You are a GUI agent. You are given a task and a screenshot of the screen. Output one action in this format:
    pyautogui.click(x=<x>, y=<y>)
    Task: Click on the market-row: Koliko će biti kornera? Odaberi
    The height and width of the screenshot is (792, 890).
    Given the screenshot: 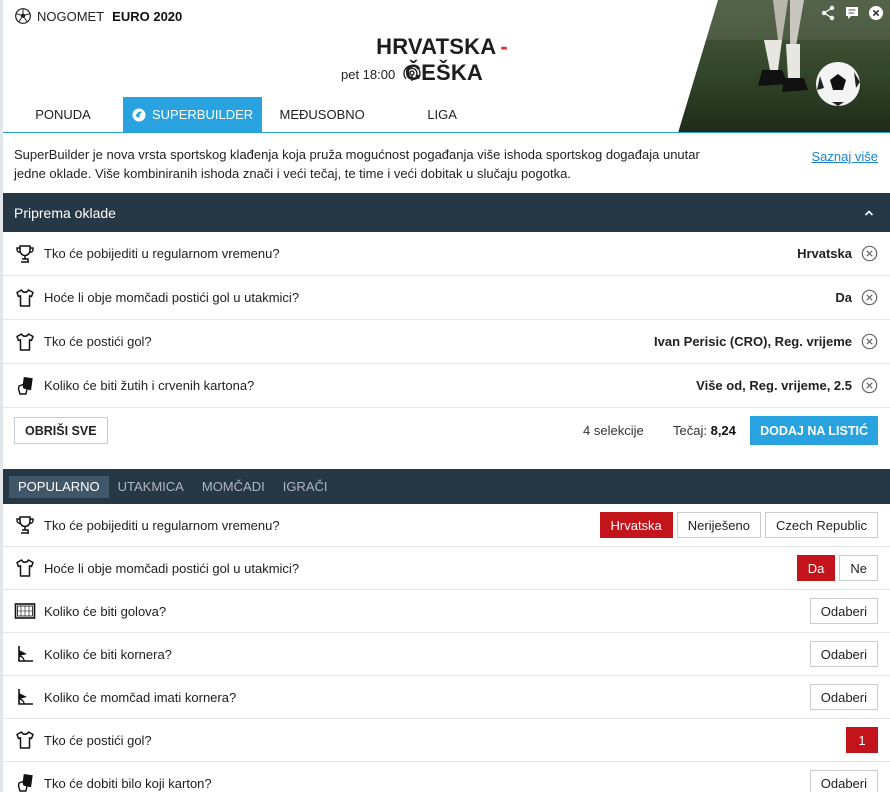 What is the action you would take?
    pyautogui.click(x=446, y=654)
    